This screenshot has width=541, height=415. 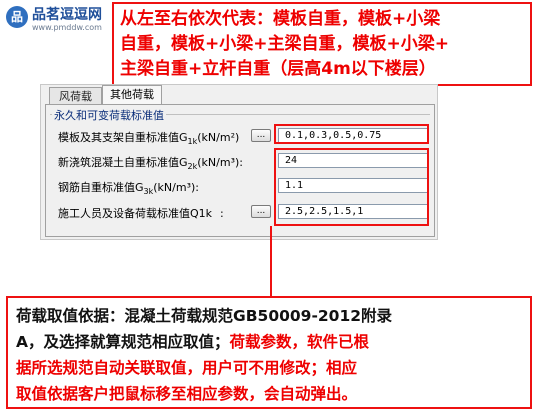 What do you see at coordinates (284, 44) in the screenshot?
I see `top-callout-line: 自重，模板+小梁+主梁自重，模板+小梁+` at bounding box center [284, 44].